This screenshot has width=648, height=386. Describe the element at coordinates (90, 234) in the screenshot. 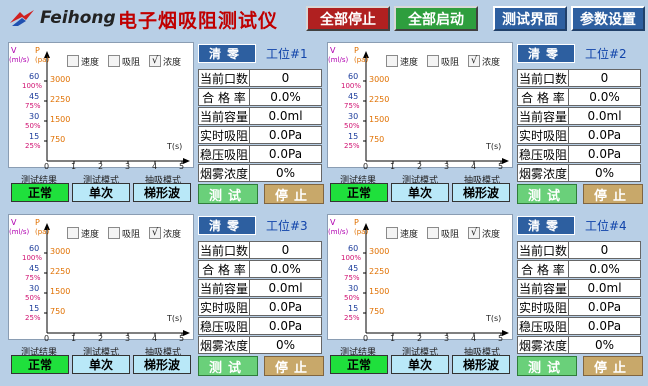

I see `speed-checkbox-label: 速度` at that location.